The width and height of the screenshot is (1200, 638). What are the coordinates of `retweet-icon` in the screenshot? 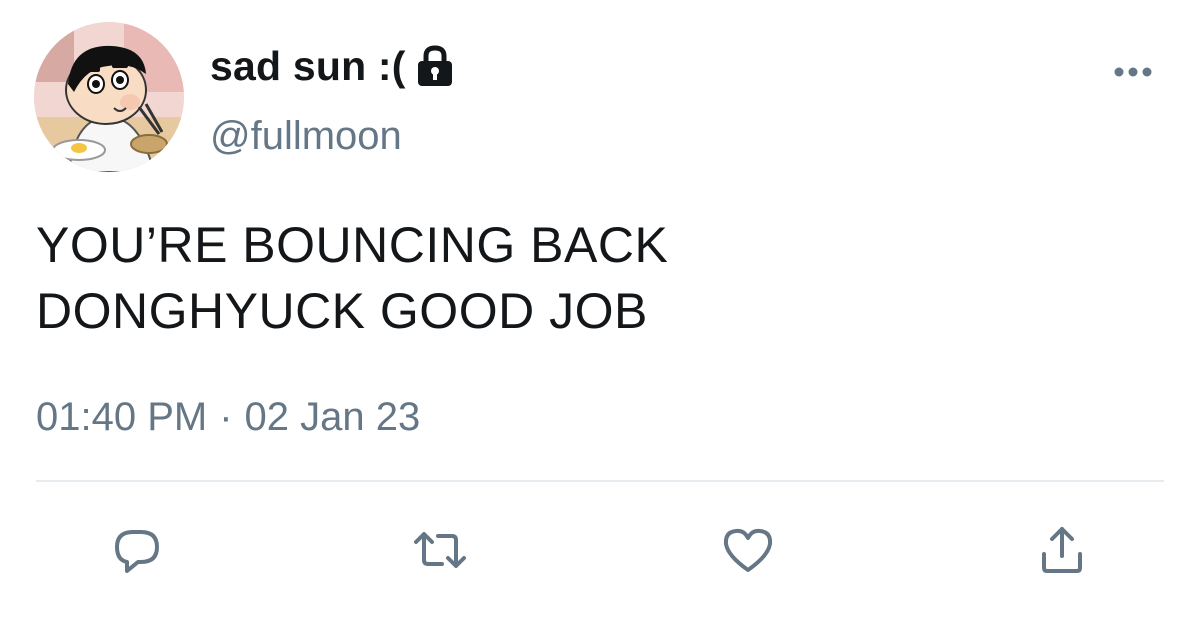 It's located at (440, 550).